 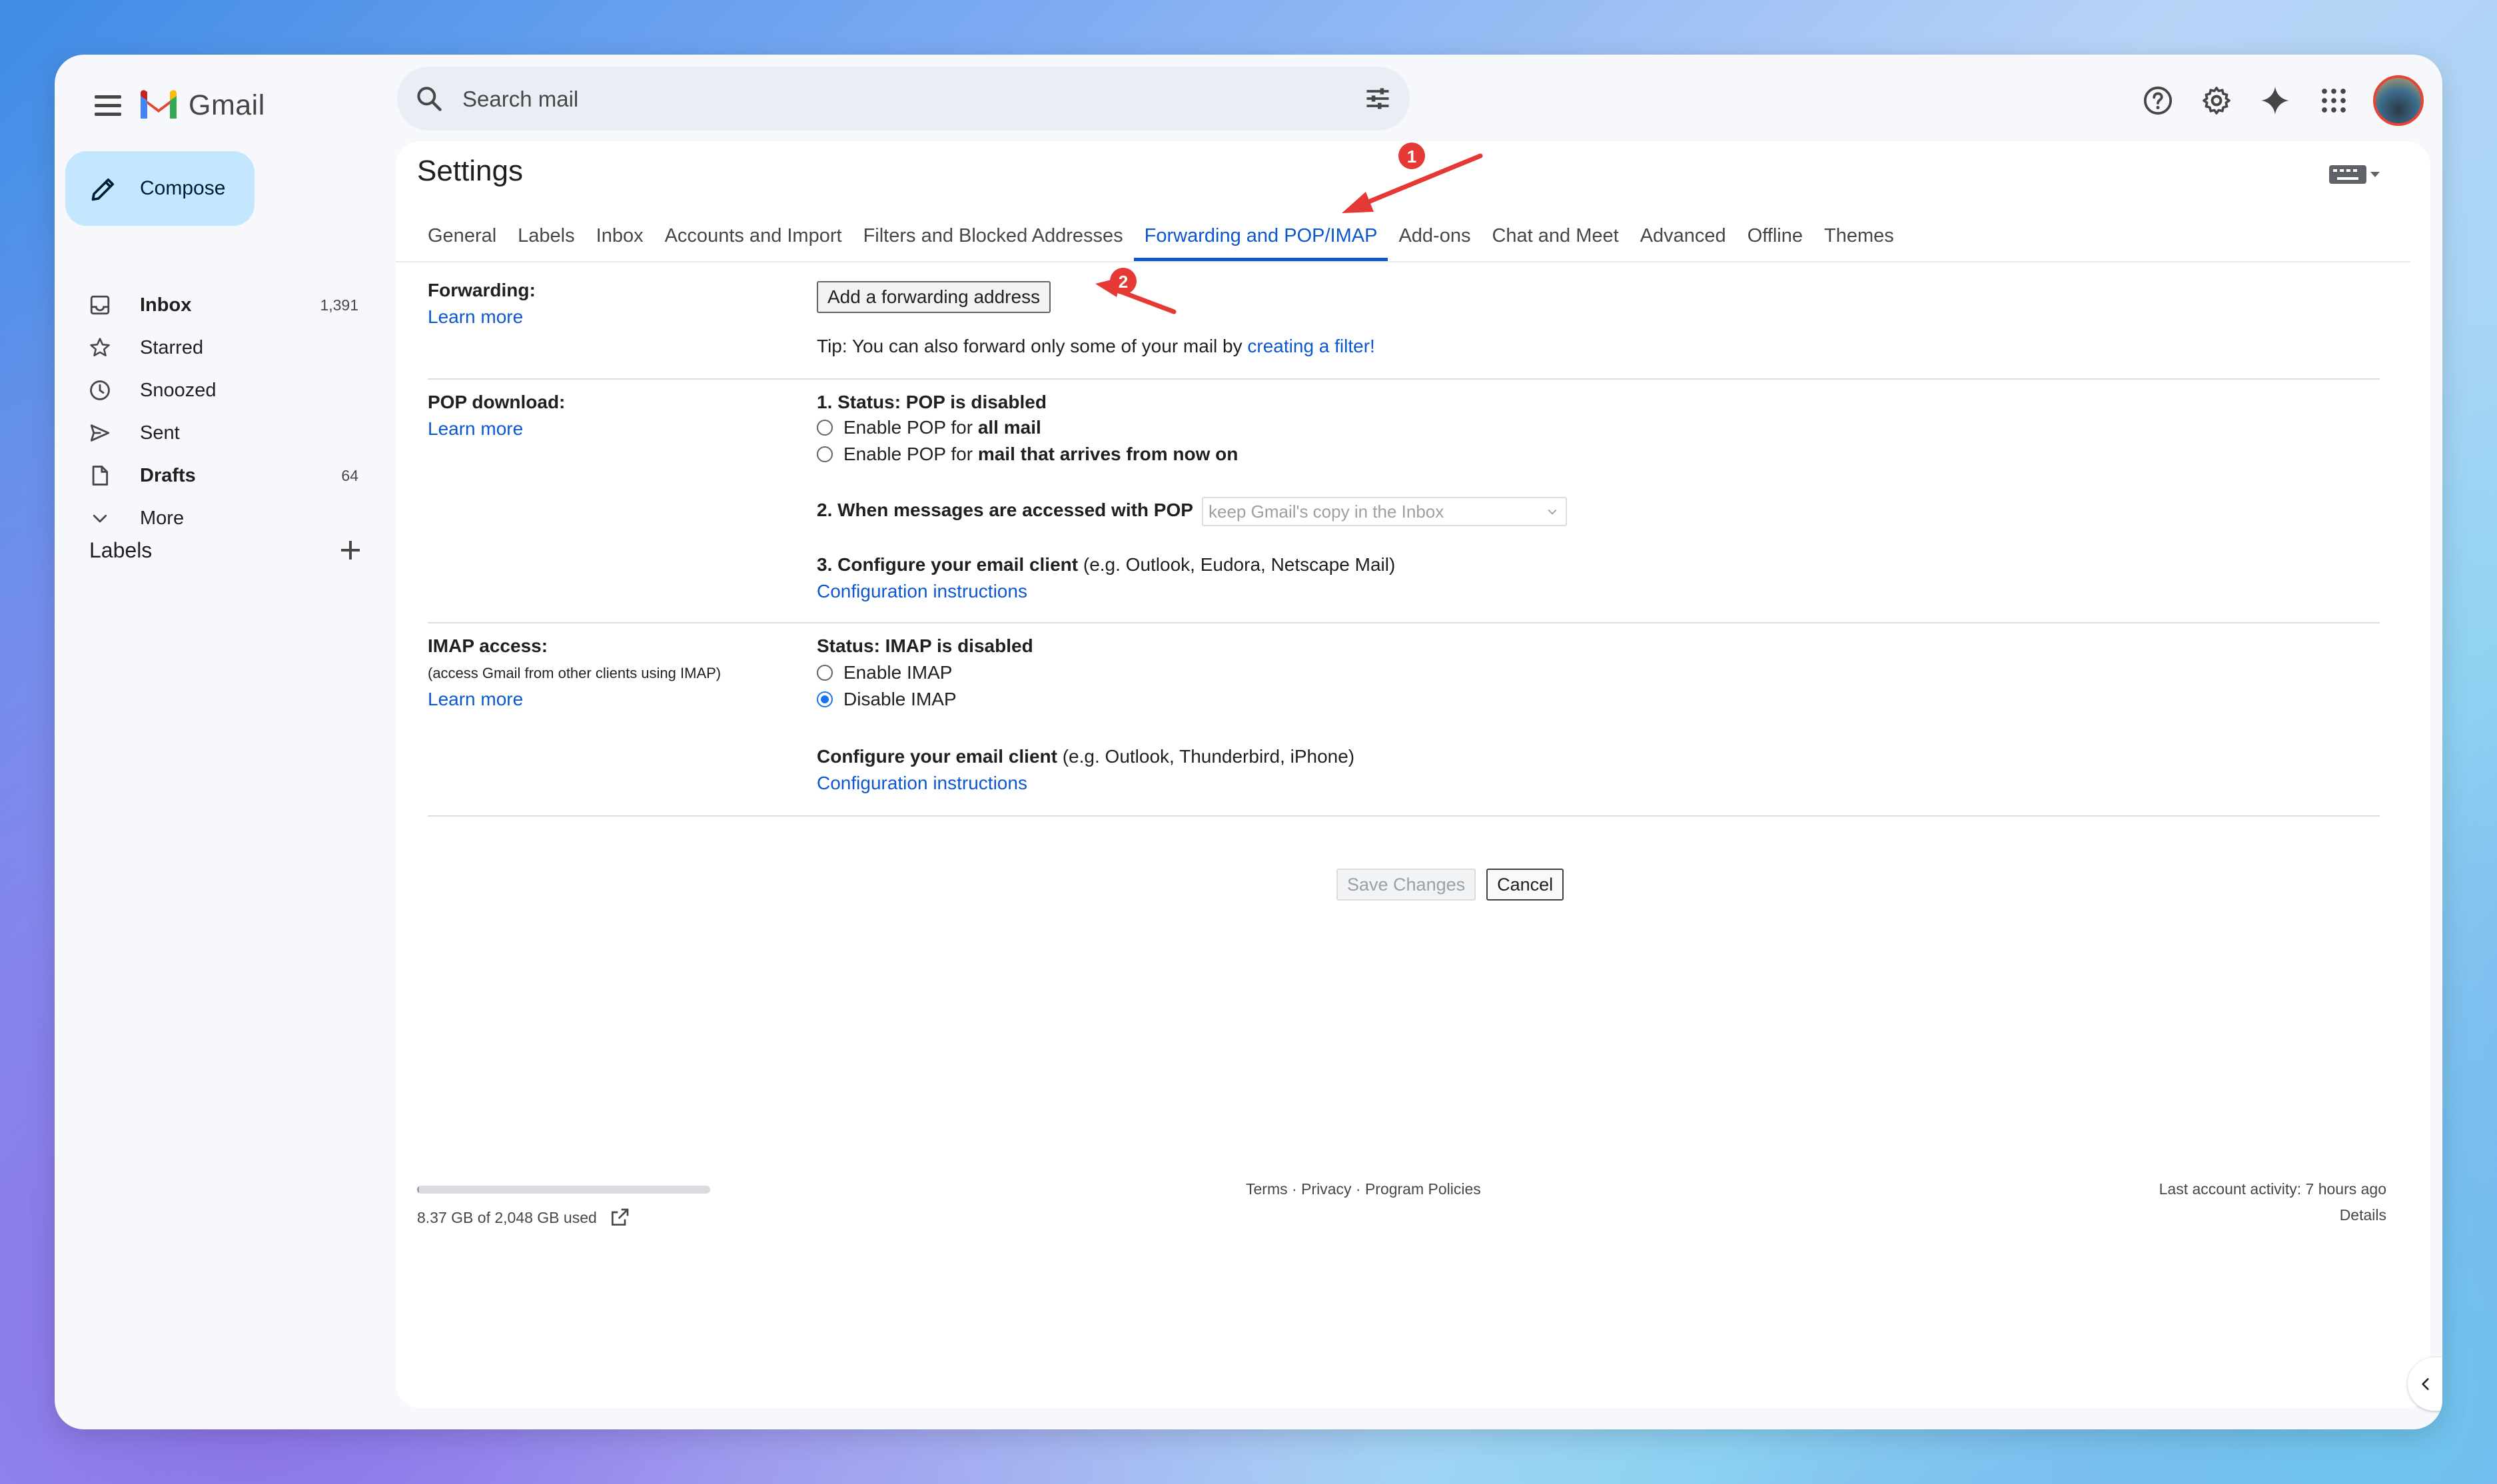 What do you see at coordinates (2333, 101) in the screenshot?
I see `apps-button` at bounding box center [2333, 101].